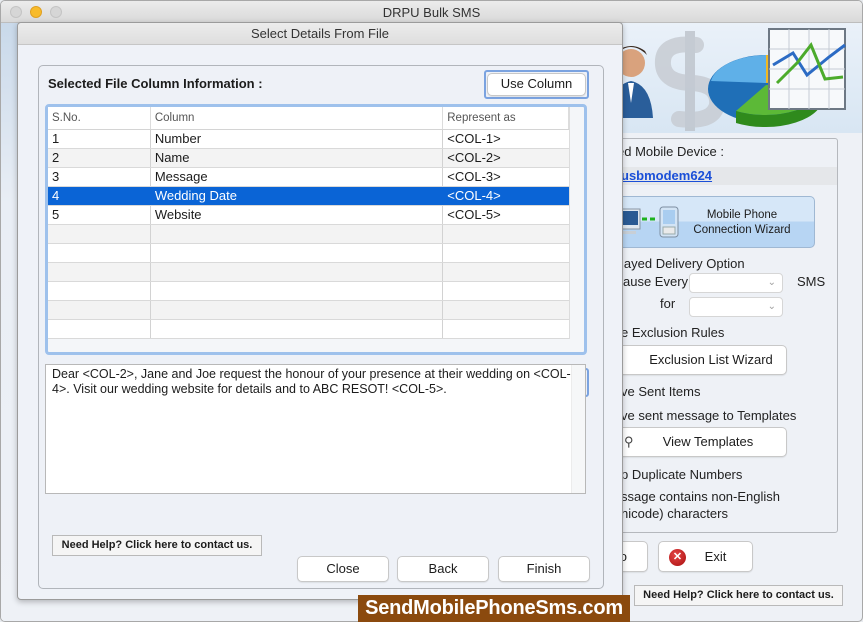 This screenshot has width=863, height=622. What do you see at coordinates (629, 441) in the screenshot?
I see `magnifier-icon: ⚲` at bounding box center [629, 441].